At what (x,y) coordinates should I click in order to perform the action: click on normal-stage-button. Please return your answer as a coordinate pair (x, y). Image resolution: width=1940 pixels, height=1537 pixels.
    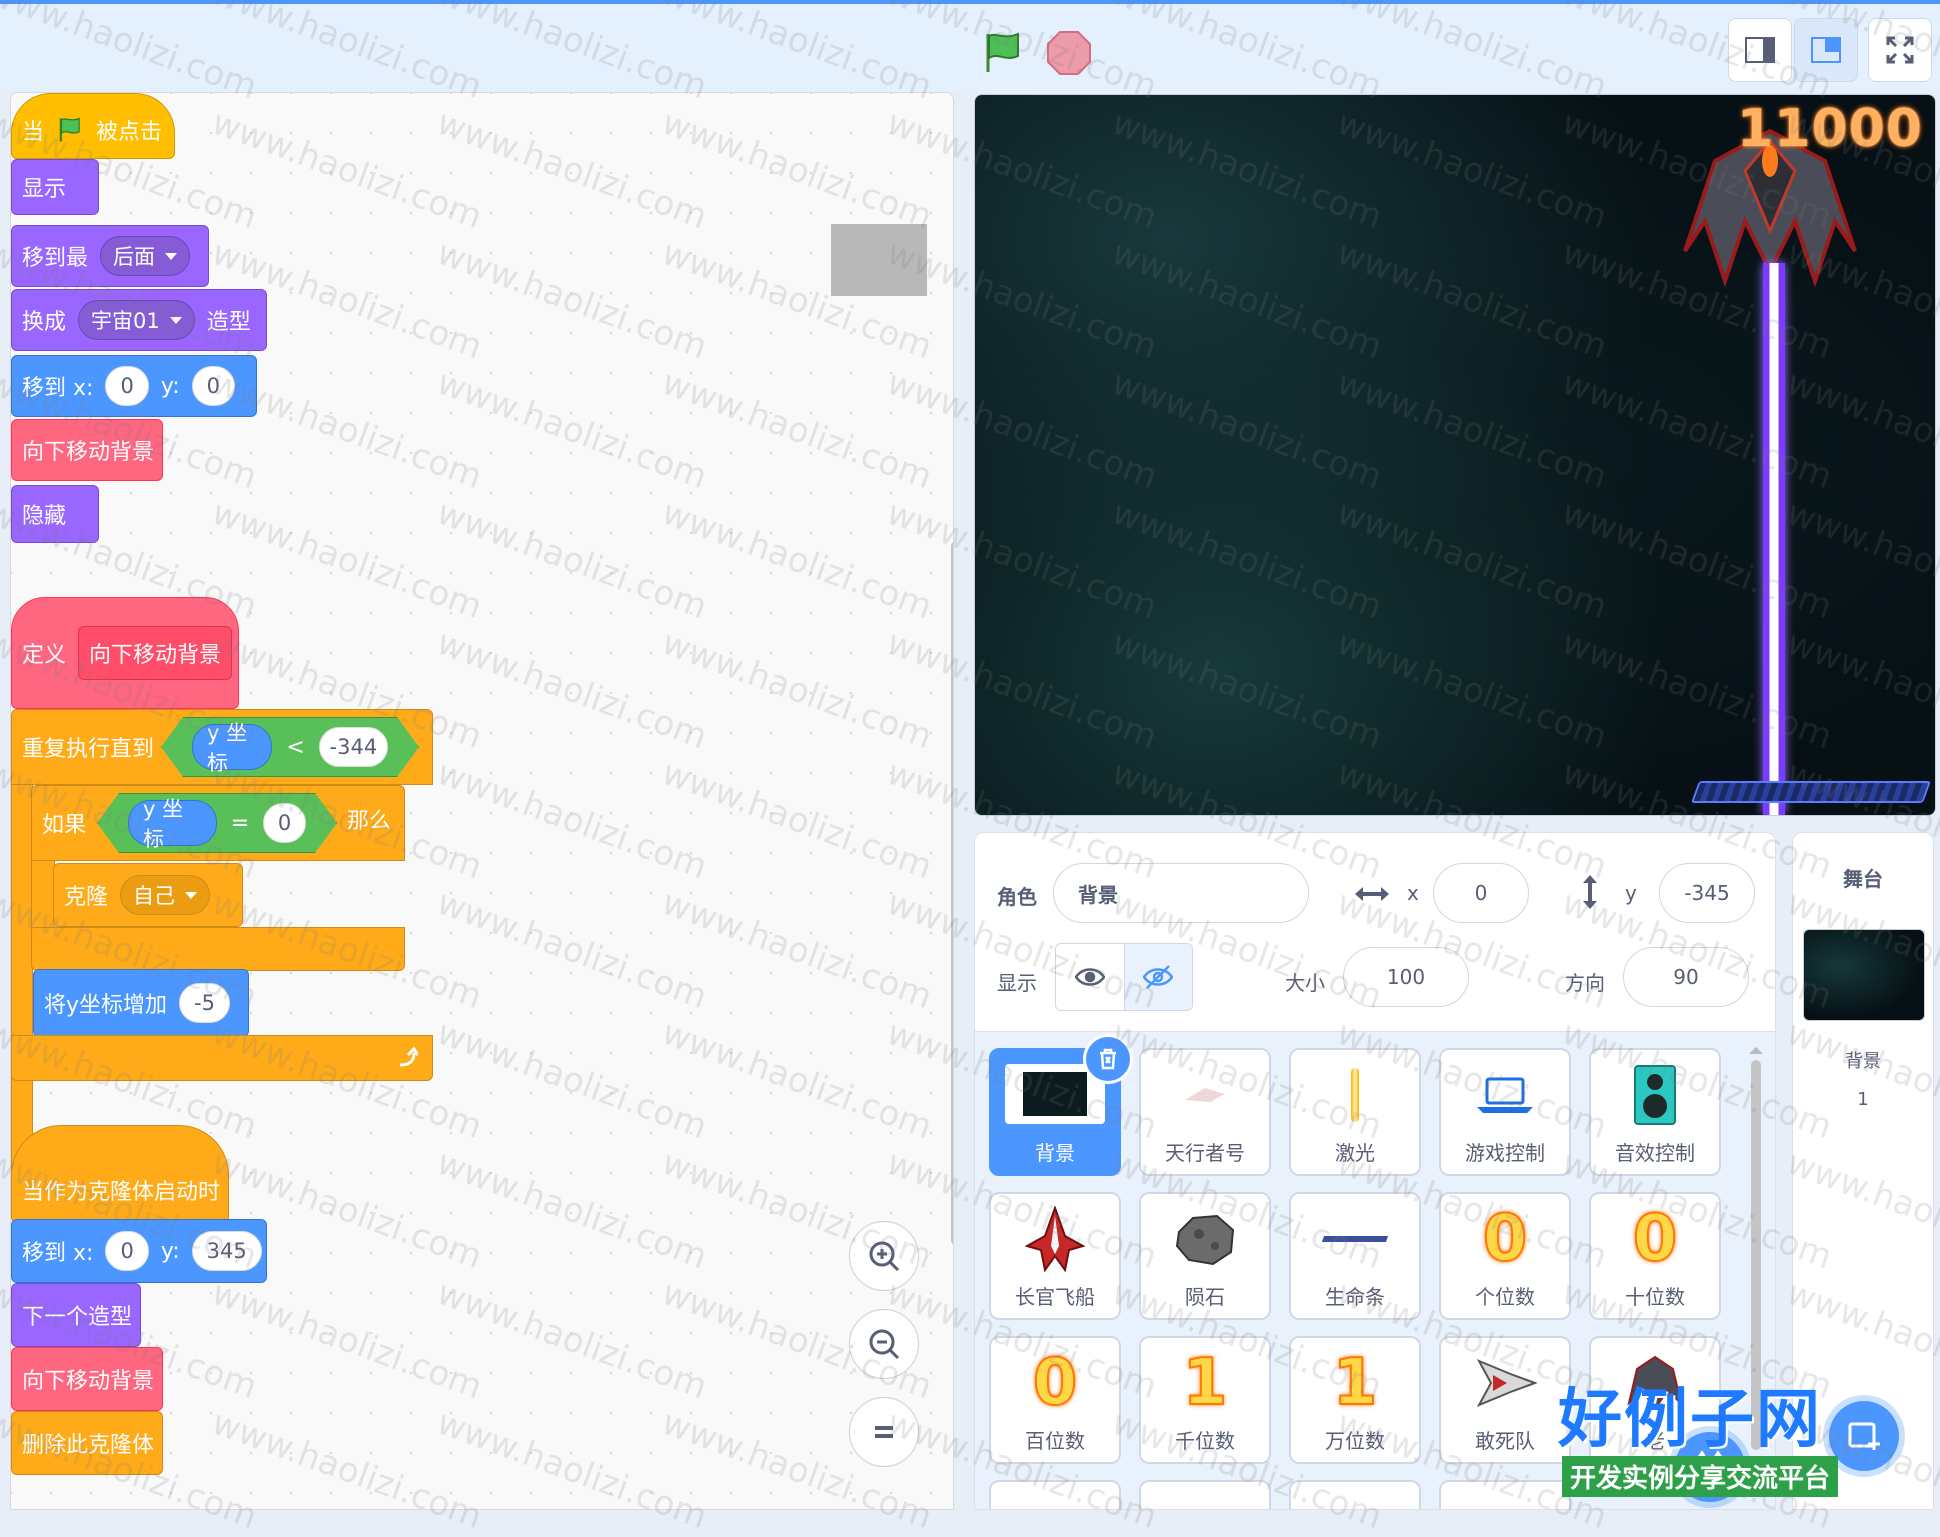
    Looking at the image, I should click on (1826, 50).